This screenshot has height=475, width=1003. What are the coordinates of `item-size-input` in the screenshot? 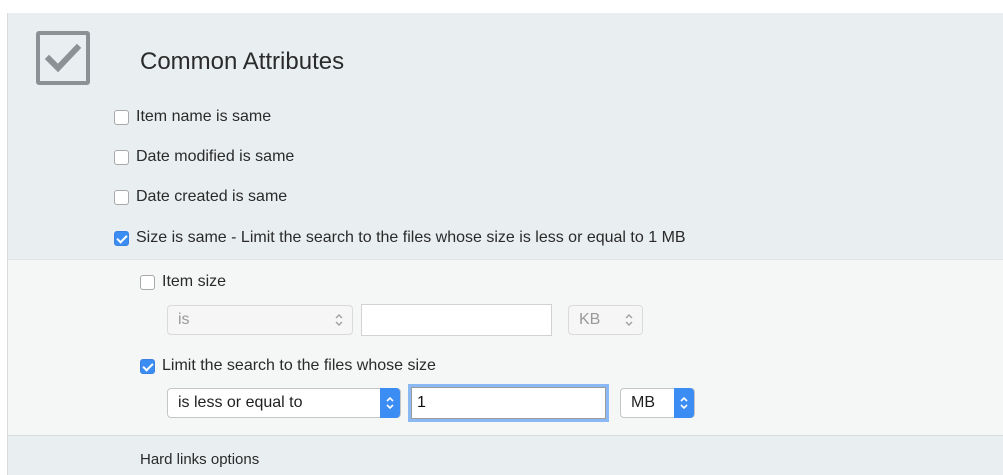 It's located at (456, 320).